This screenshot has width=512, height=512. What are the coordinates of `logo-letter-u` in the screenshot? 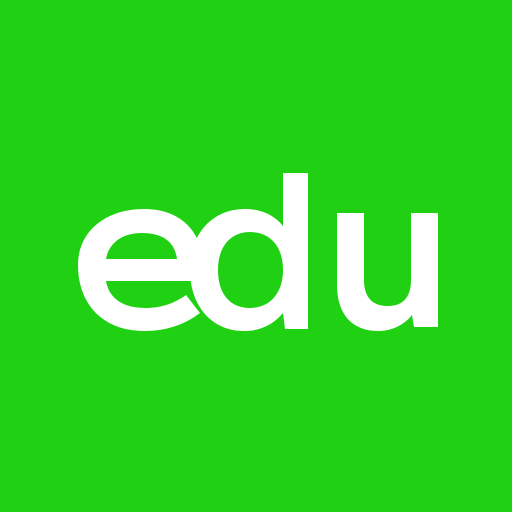 It's located at (387, 272).